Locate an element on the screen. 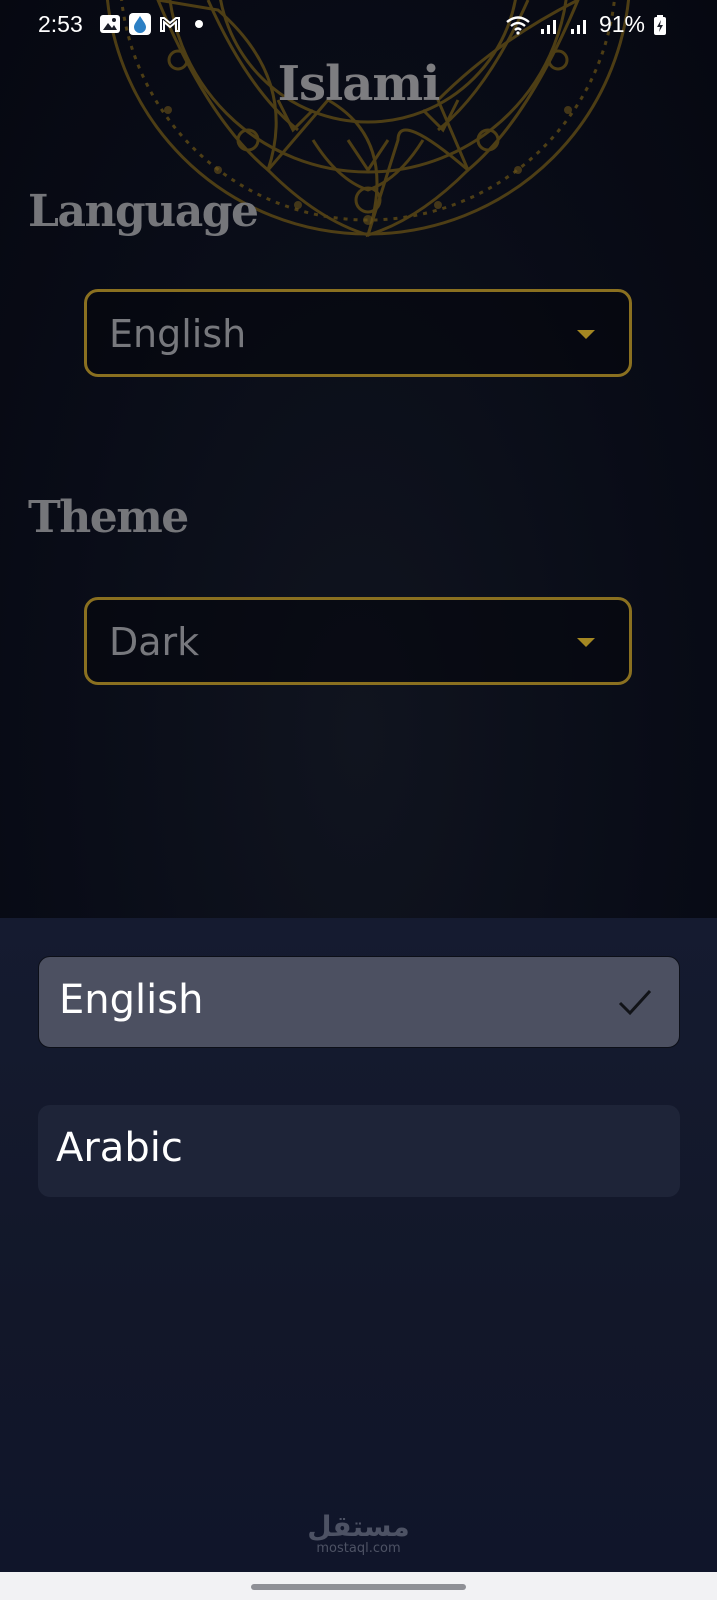 The height and width of the screenshot is (1600, 717). watermark: مستقل mostaql.com is located at coordinates (358, 1534).